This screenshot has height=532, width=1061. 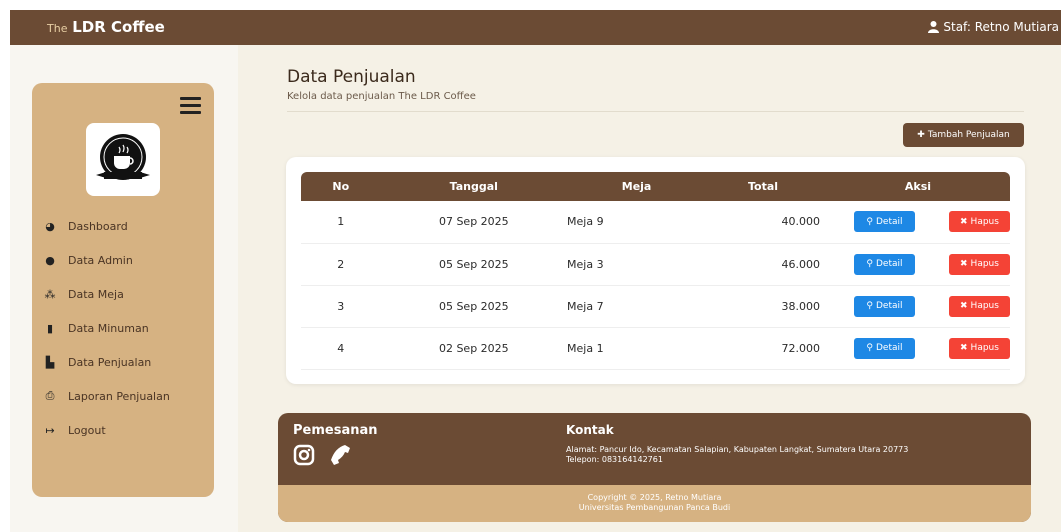 What do you see at coordinates (654, 497) in the screenshot?
I see `copyright-text: Copyright © 2025, Retno Mutiara` at bounding box center [654, 497].